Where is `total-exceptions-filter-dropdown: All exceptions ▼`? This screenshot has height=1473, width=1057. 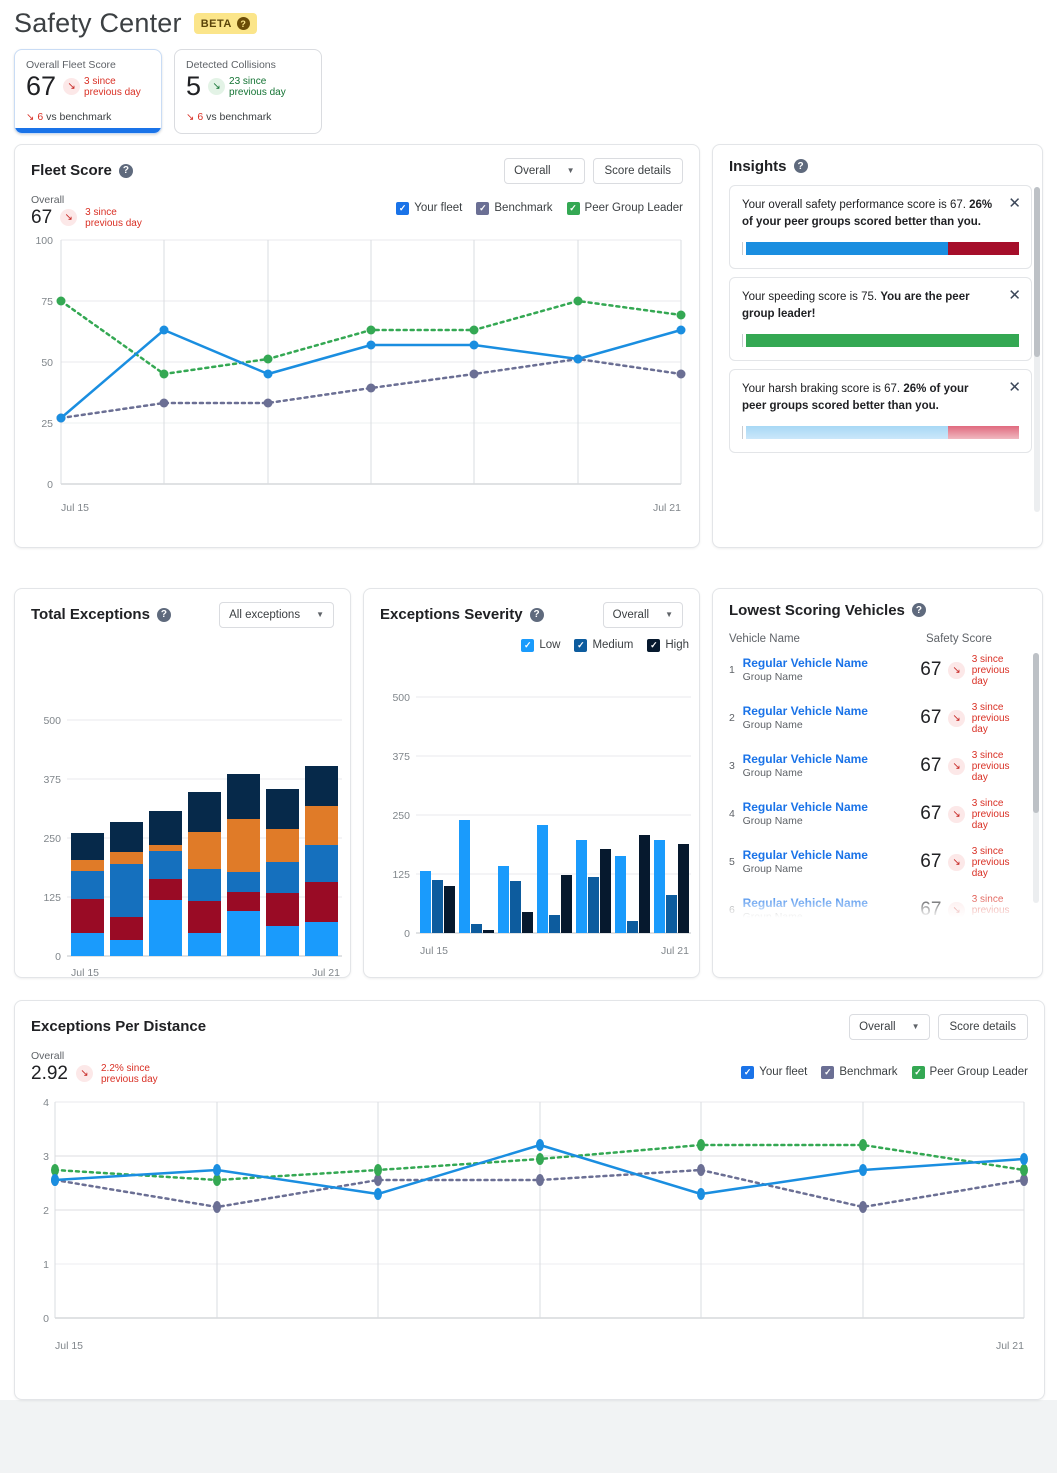 total-exceptions-filter-dropdown: All exceptions ▼ is located at coordinates (276, 614).